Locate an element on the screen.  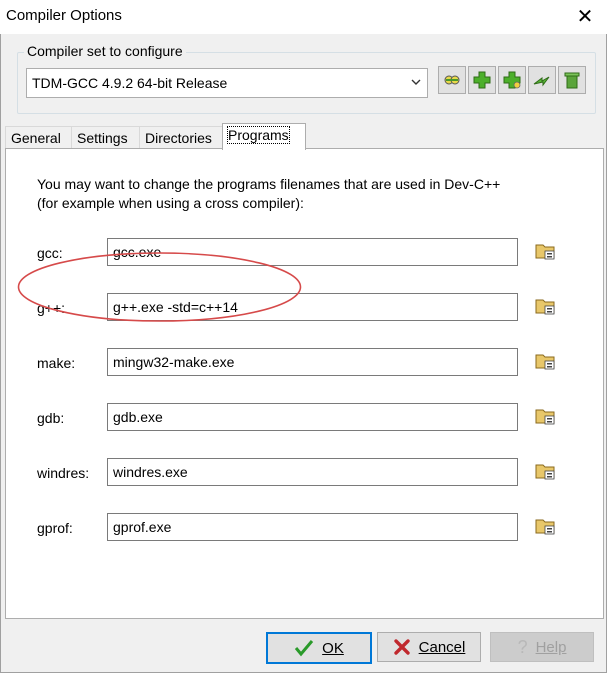
window-title: Compiler Options is located at coordinates (64, 15).